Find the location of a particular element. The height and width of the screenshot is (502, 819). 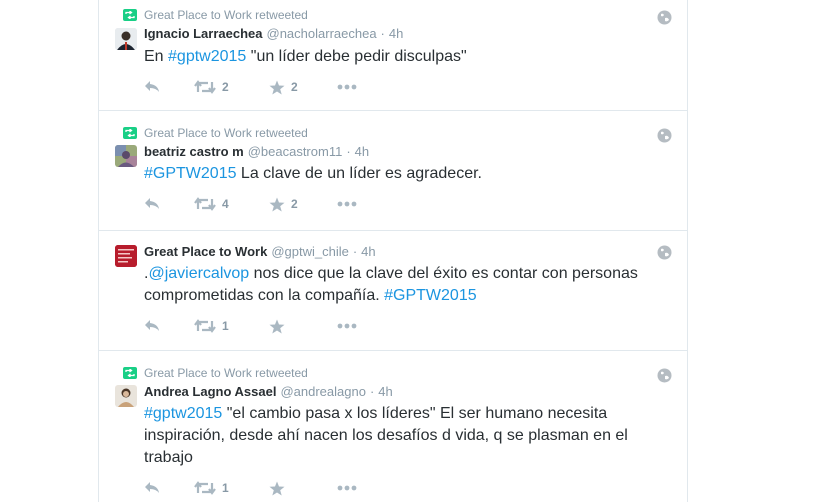

username: @andrealagno is located at coordinates (322, 391).